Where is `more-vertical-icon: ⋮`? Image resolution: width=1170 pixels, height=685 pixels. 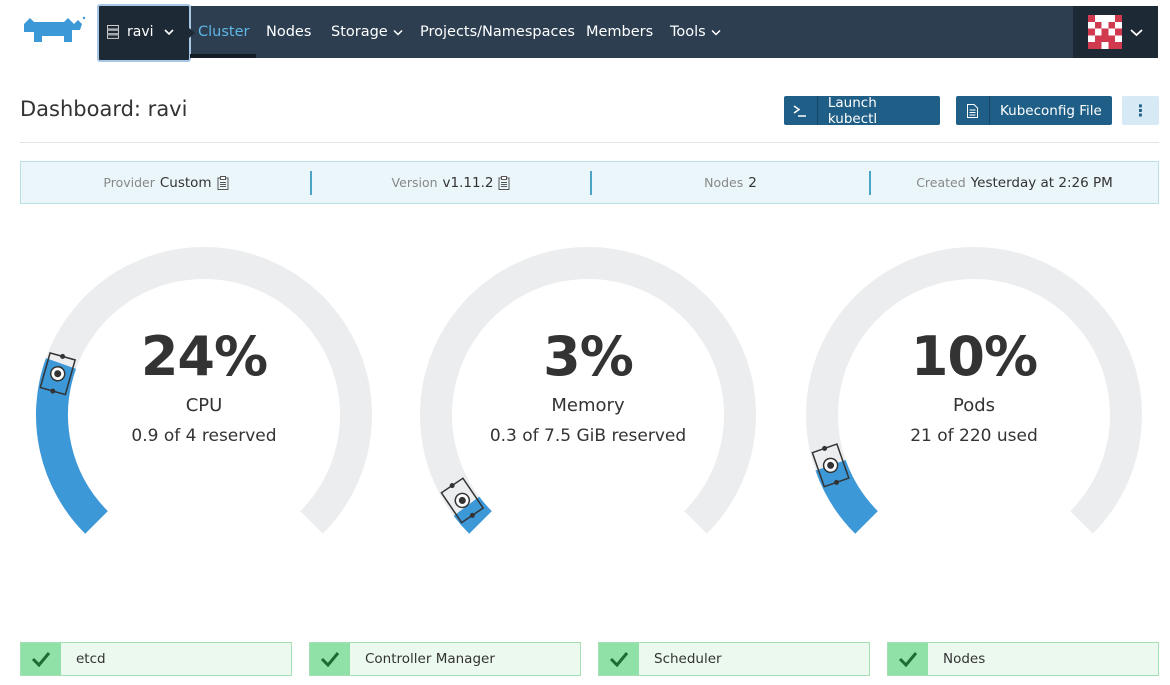 more-vertical-icon: ⋮ is located at coordinates (1140, 110).